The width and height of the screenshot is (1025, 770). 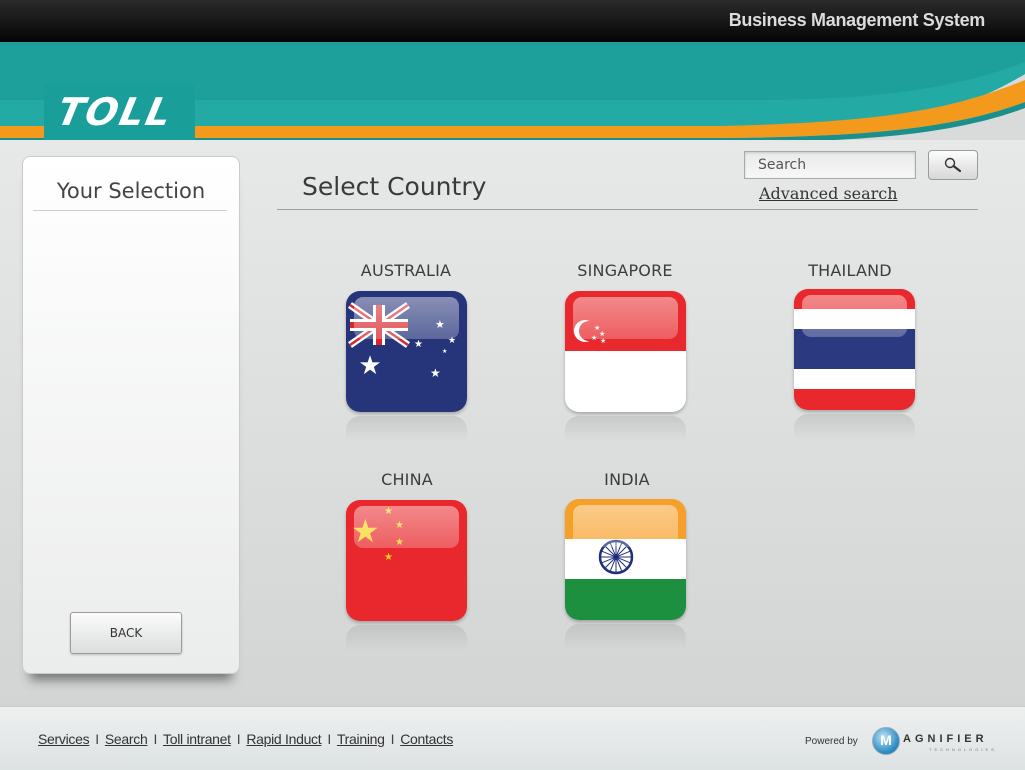 I want to click on thailand-flag-icon, so click(x=854, y=349).